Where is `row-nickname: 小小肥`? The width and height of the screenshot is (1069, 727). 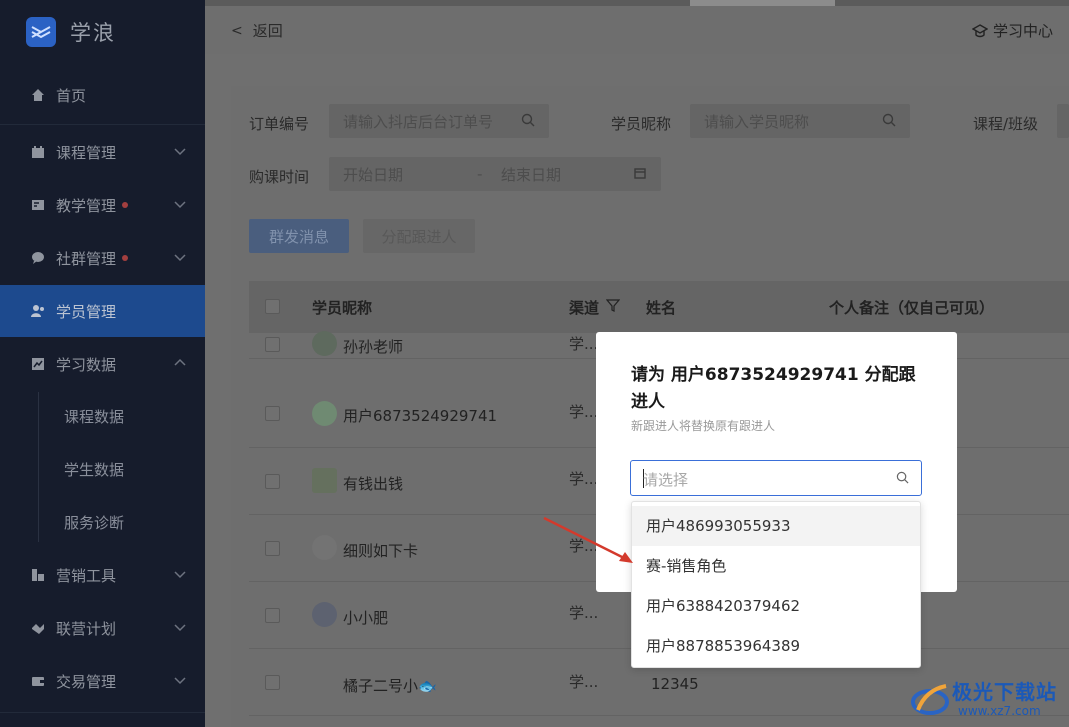
row-nickname: 小小肥 is located at coordinates (366, 618).